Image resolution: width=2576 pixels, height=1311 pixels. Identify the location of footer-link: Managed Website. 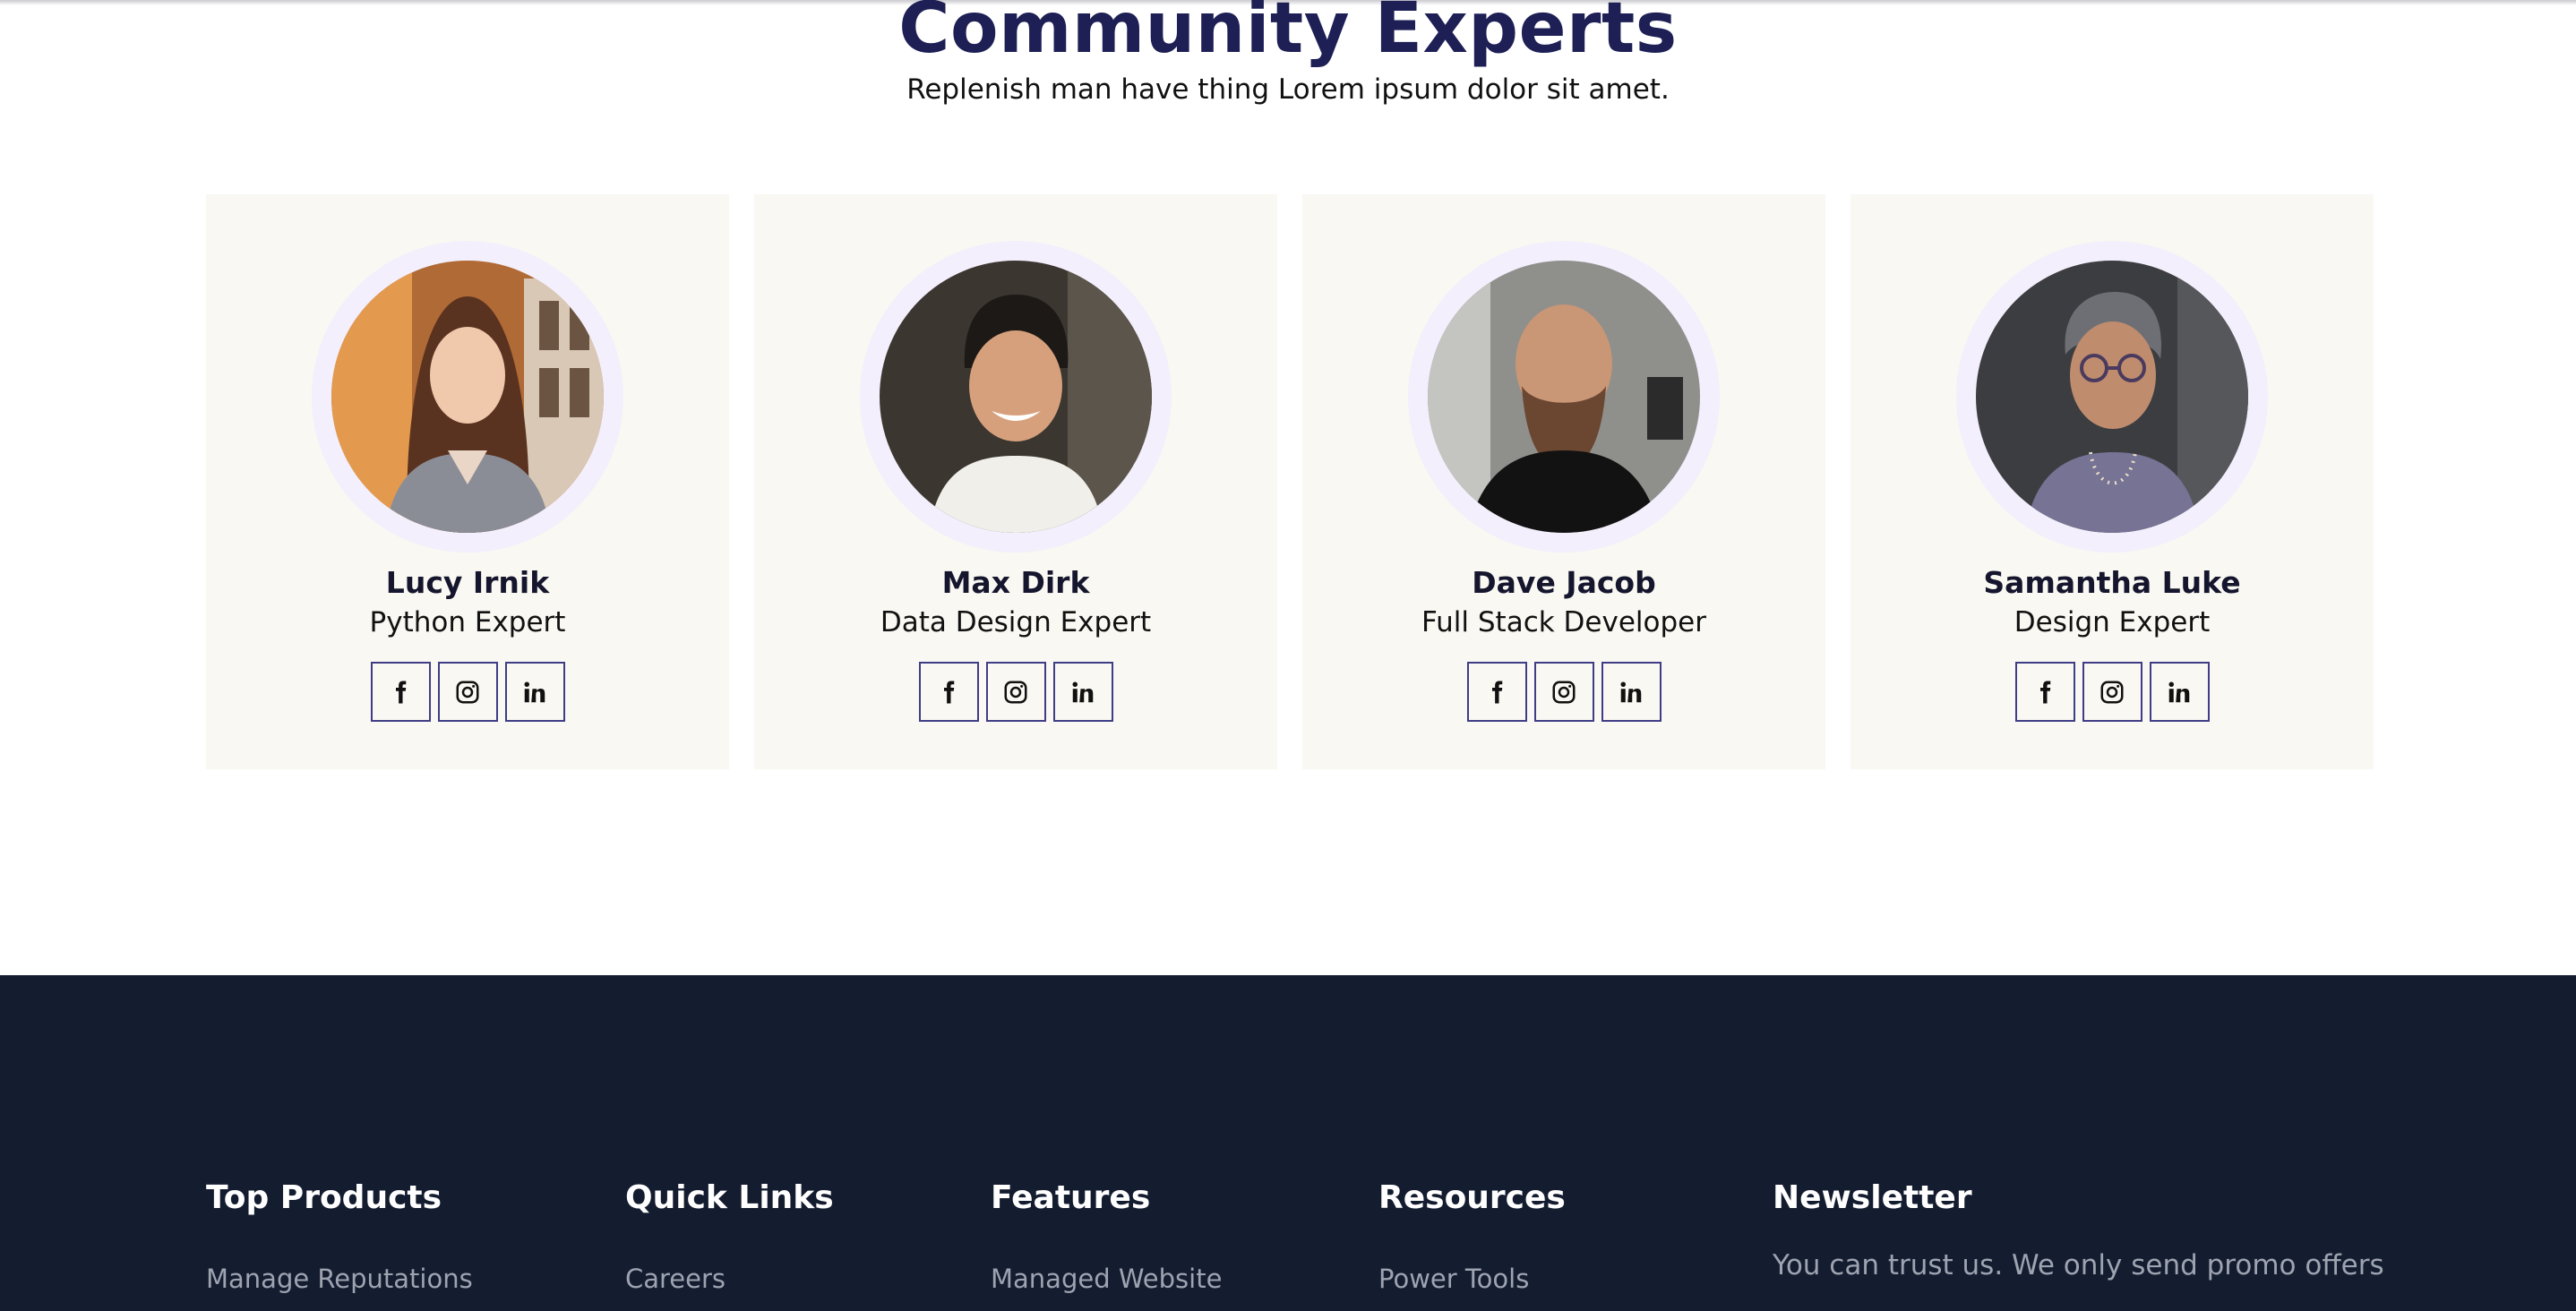
(1106, 1279).